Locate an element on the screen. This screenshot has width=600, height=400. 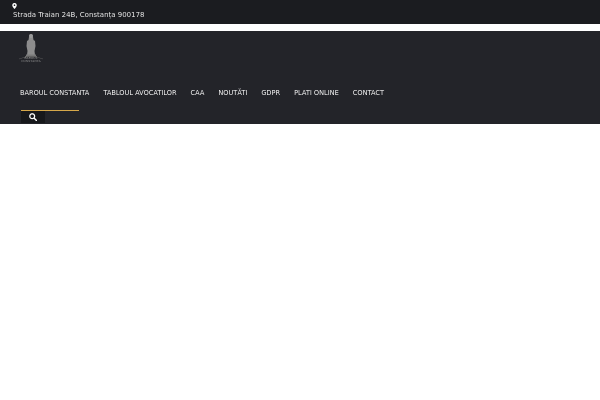
nav-item-baroul-constanta: BAROUL CONSTANTA is located at coordinates (54, 93).